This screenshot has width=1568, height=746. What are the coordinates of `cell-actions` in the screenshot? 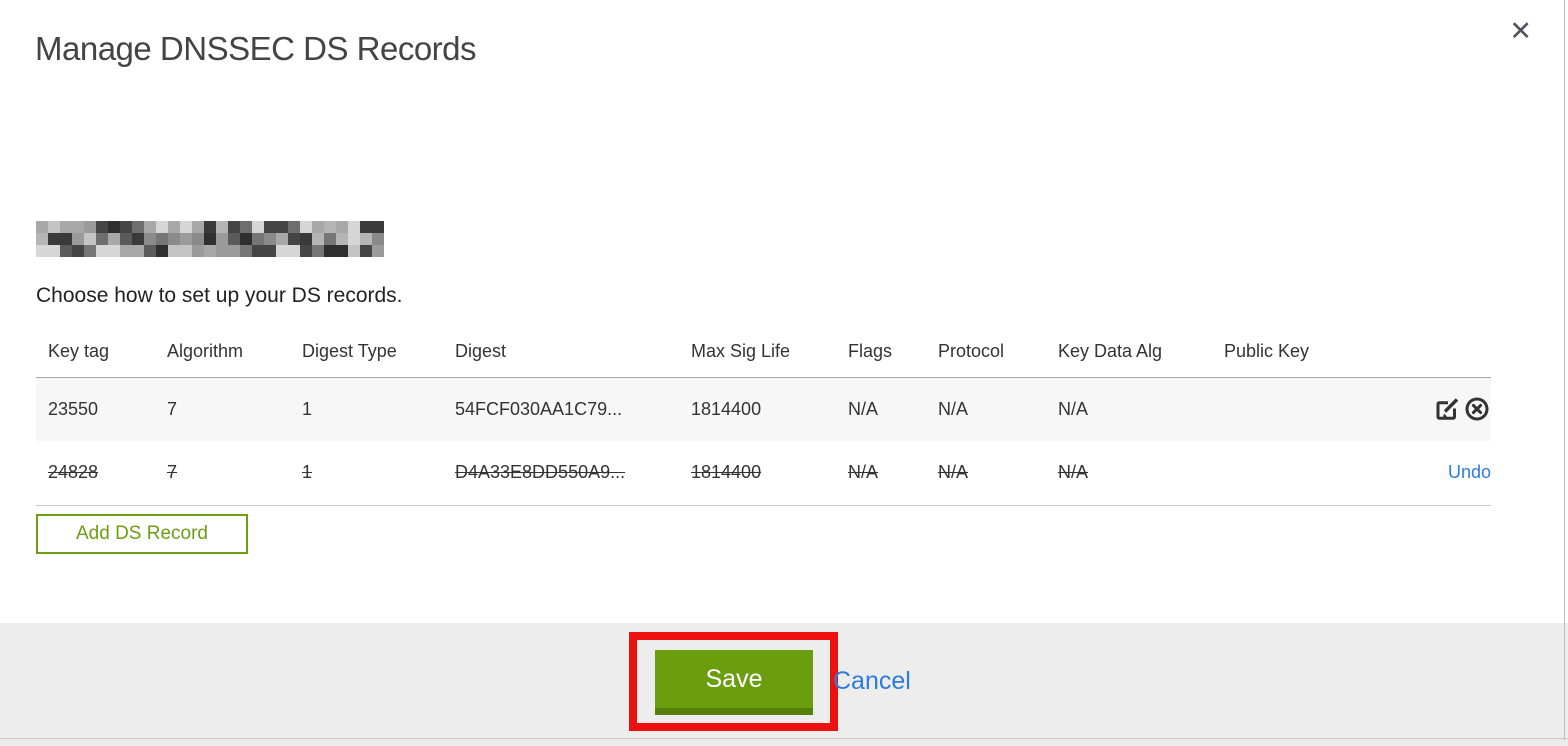 It's located at (1426, 409).